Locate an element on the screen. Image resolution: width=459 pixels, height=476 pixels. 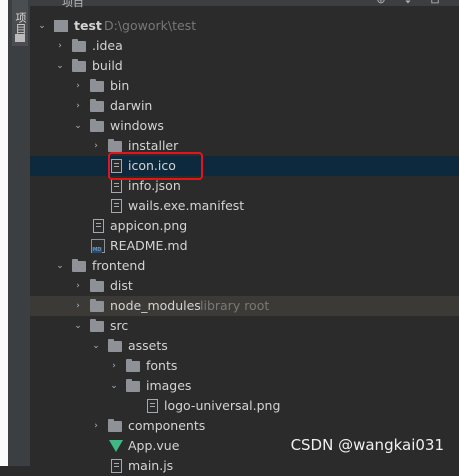
tree-item-label: src is located at coordinates (119, 325).